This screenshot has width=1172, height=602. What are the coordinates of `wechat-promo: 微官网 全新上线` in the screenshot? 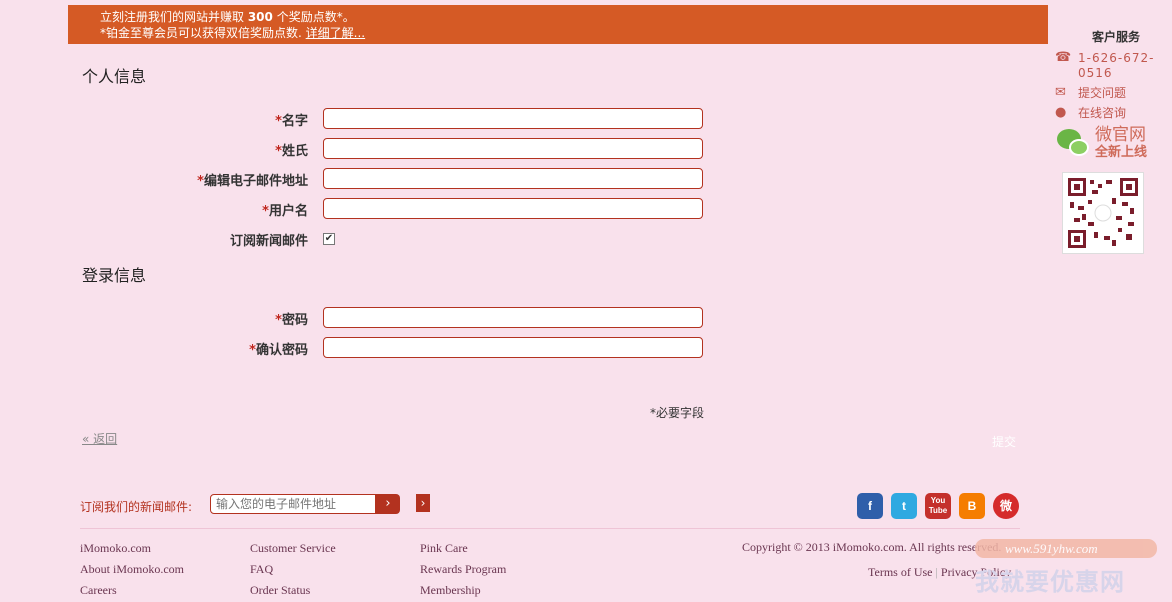 It's located at (1110, 144).